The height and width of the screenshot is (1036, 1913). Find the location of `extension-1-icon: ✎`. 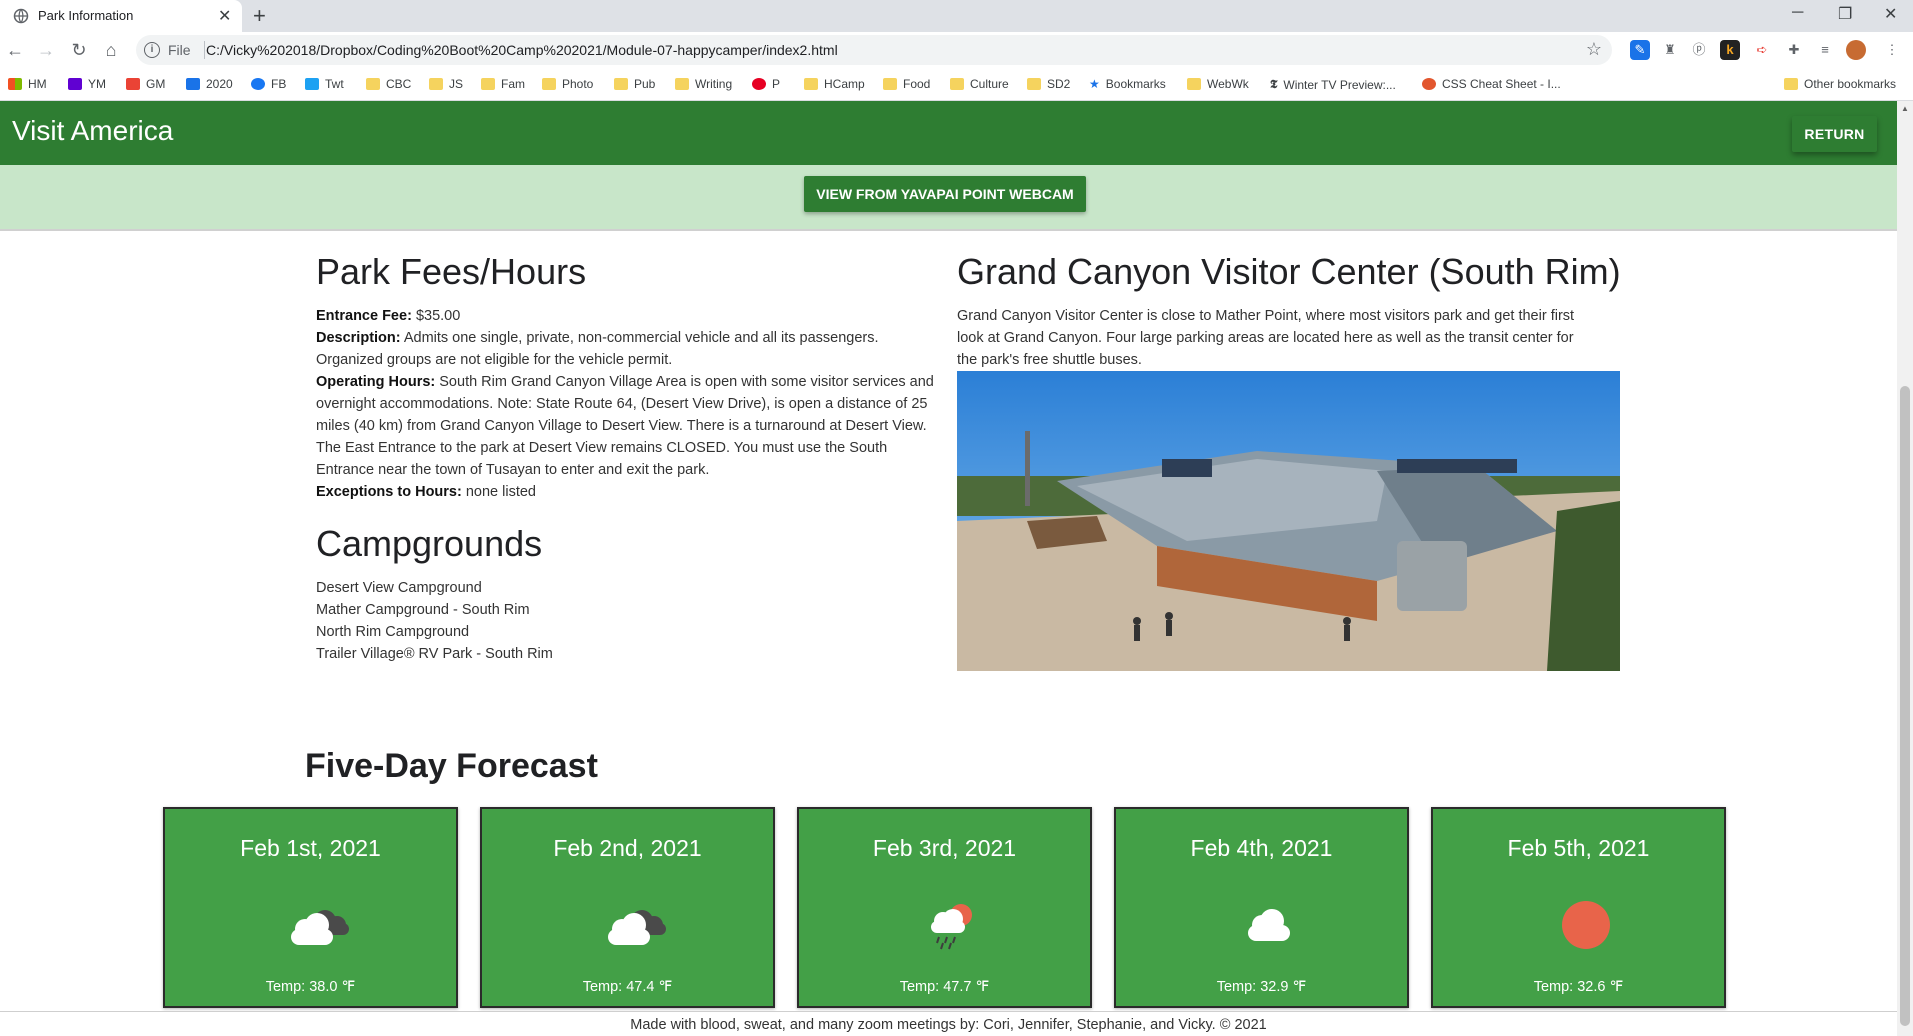

extension-1-icon: ✎ is located at coordinates (1640, 50).